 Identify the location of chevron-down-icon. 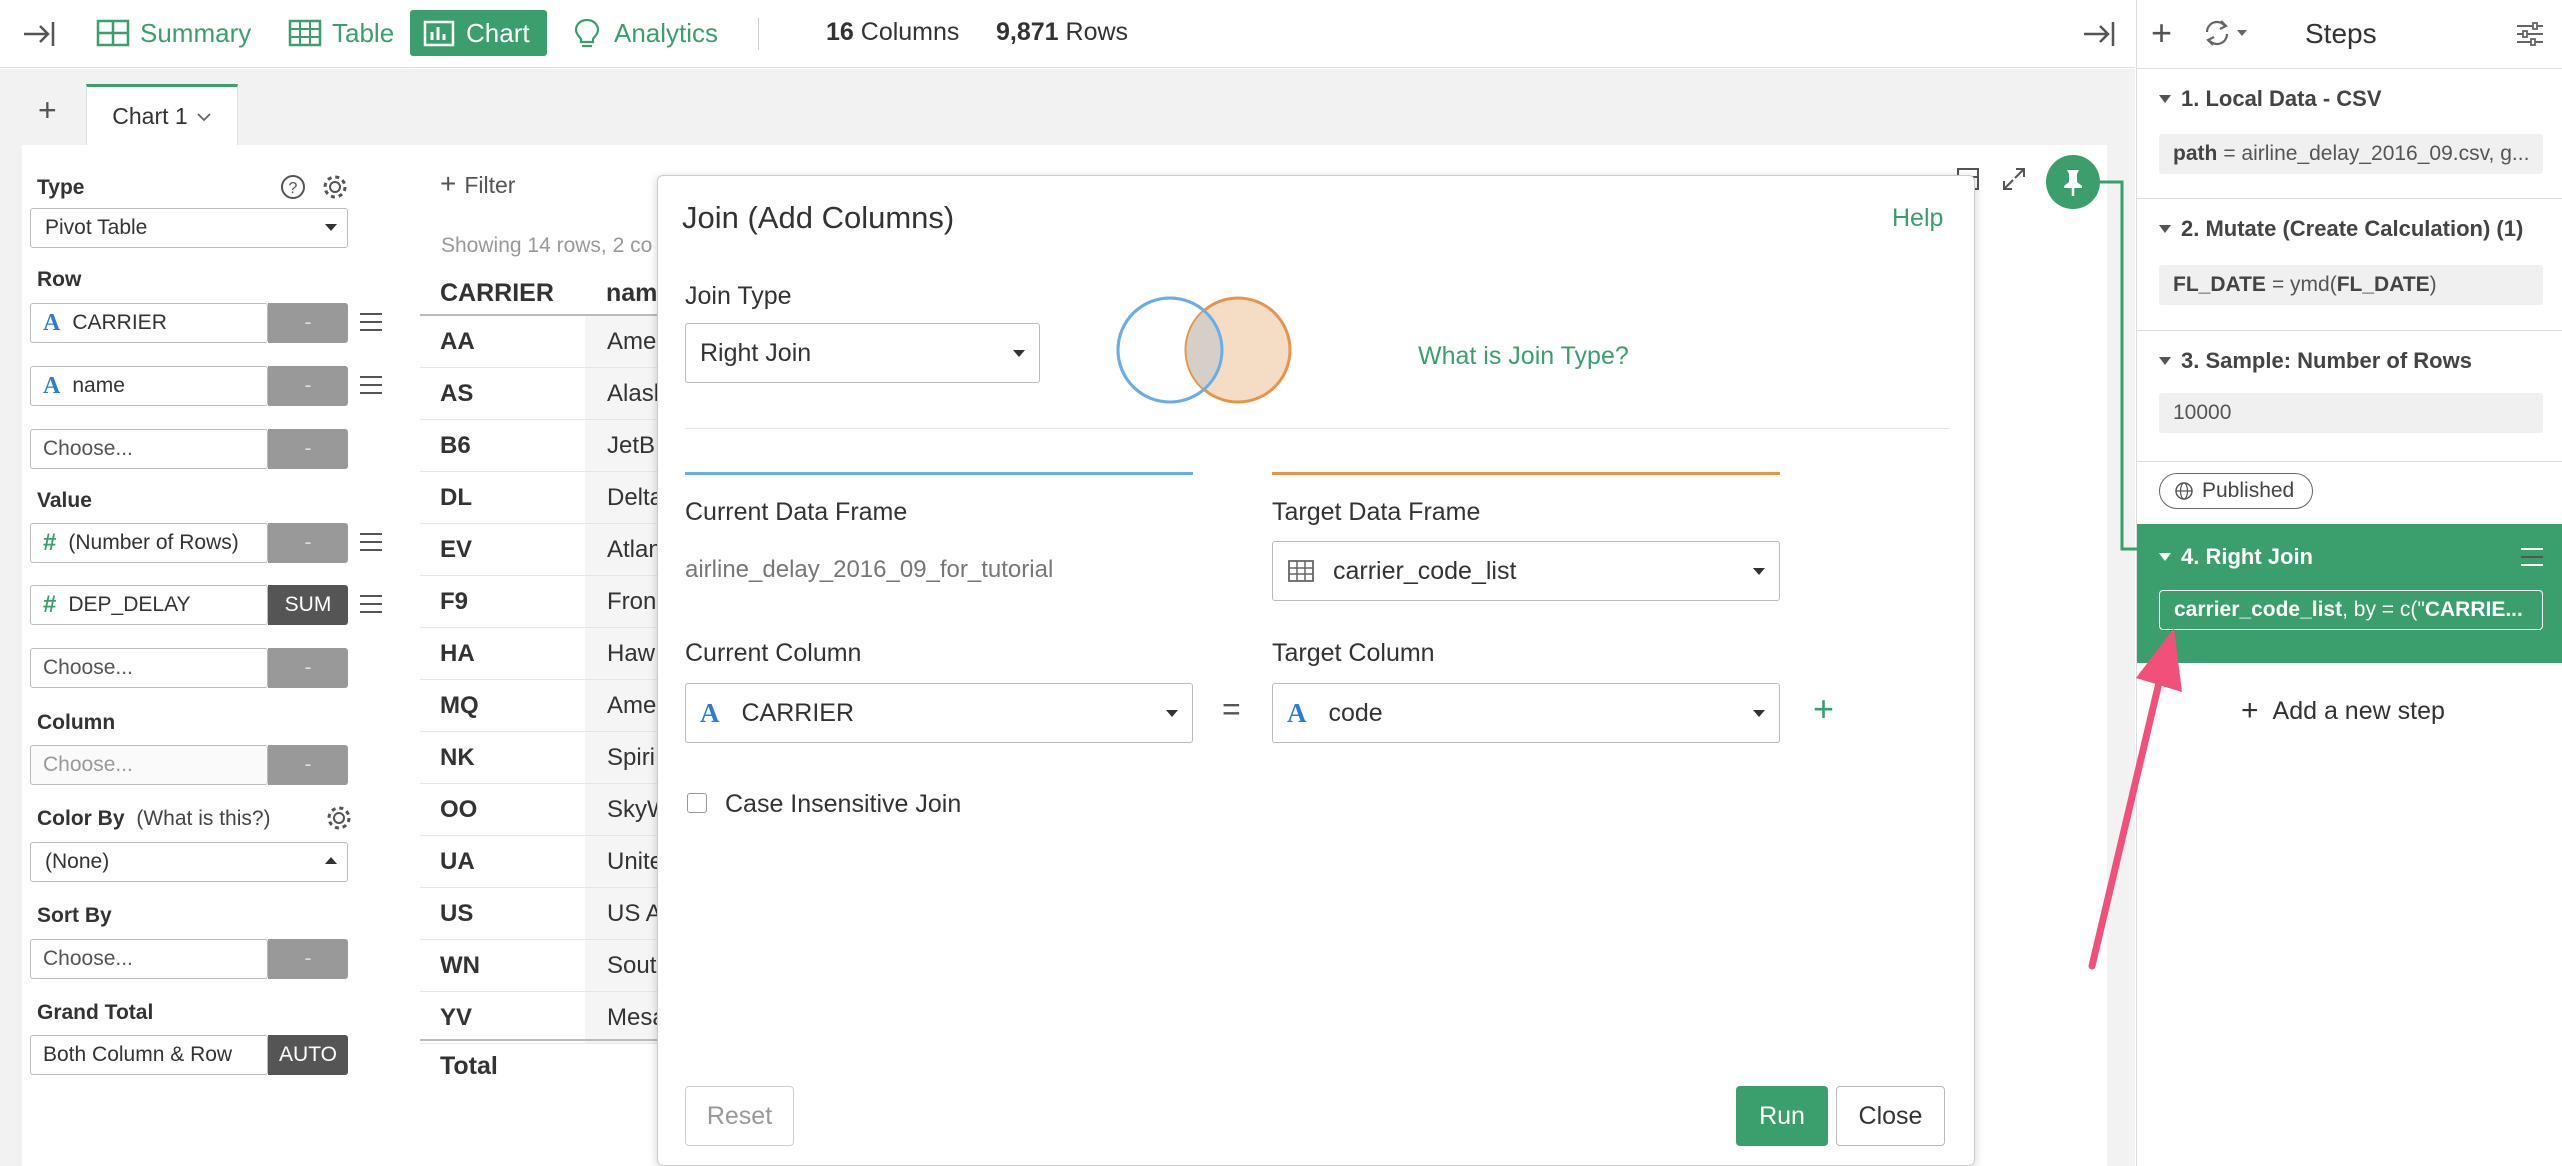
(204, 116).